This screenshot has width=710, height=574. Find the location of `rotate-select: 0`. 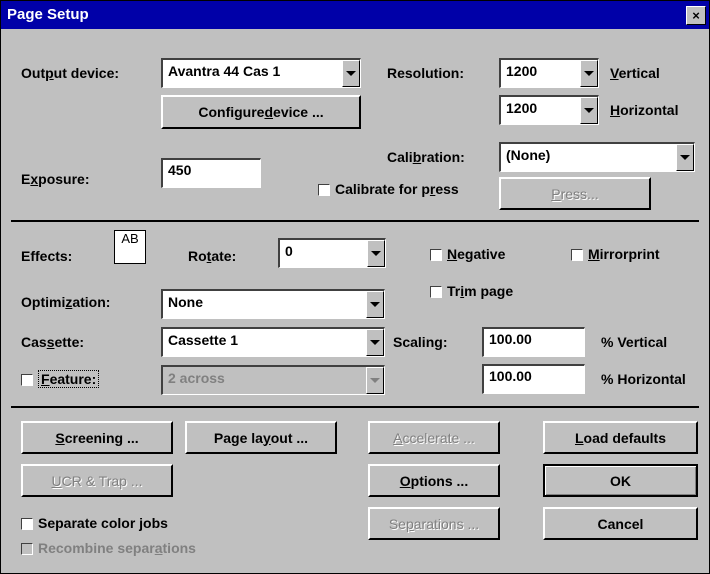

rotate-select: 0 is located at coordinates (332, 253).